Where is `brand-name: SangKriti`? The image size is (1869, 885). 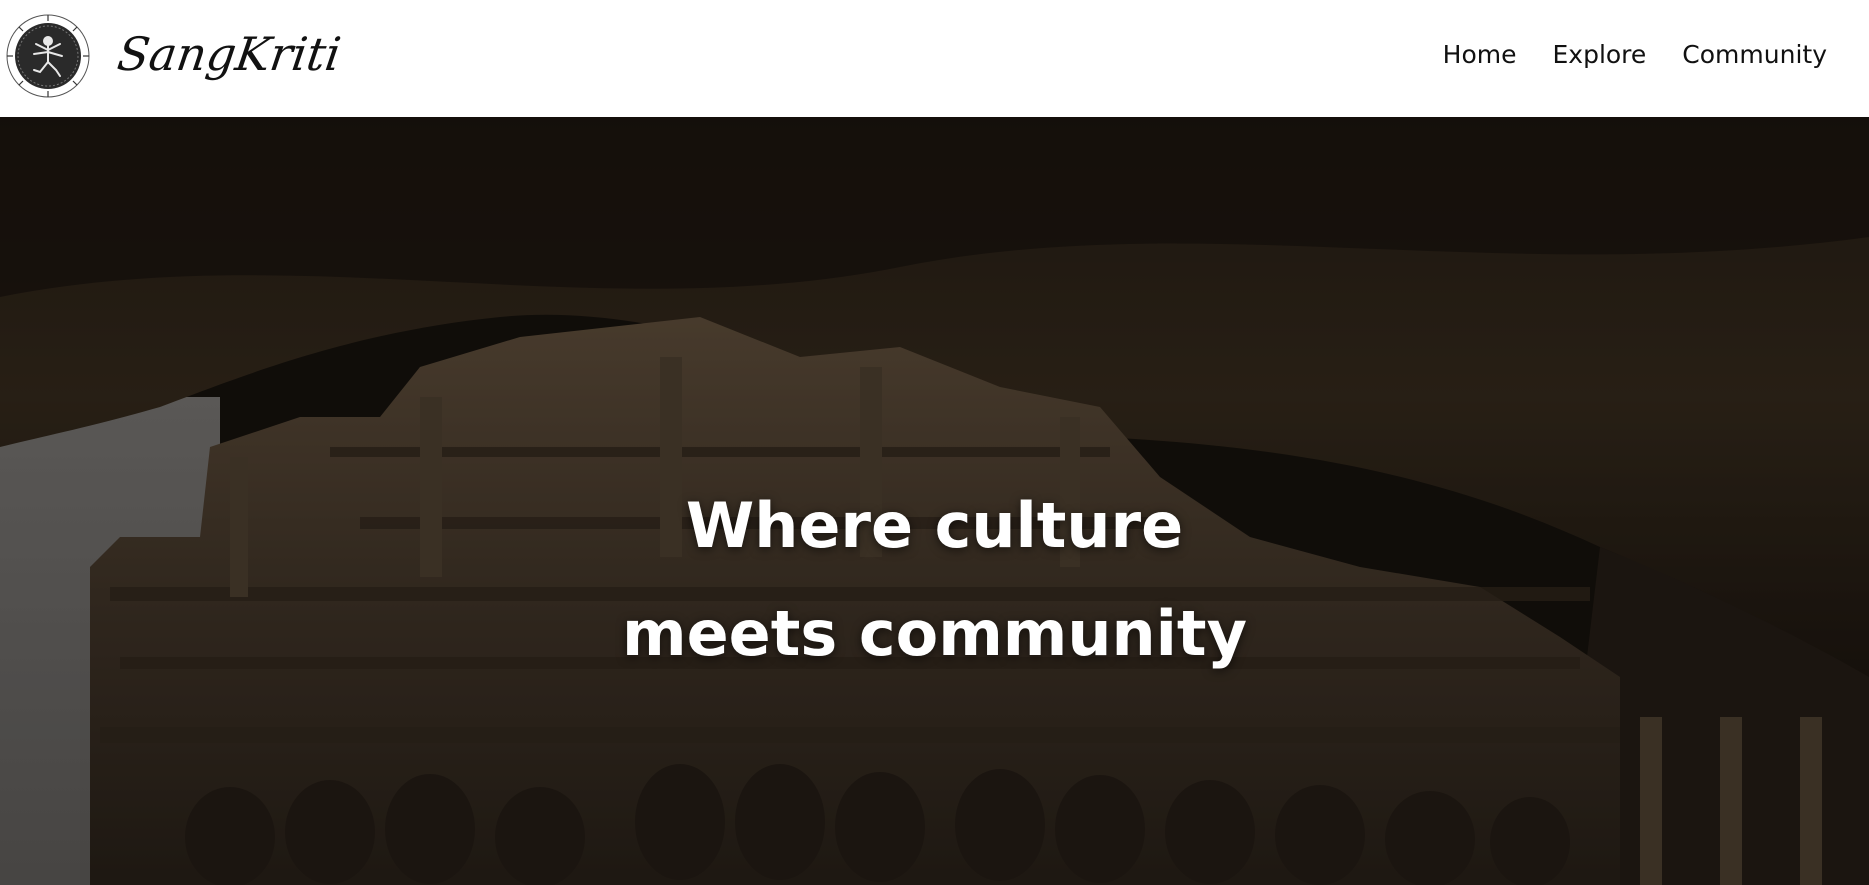 brand-name: SangKriti is located at coordinates (229, 54).